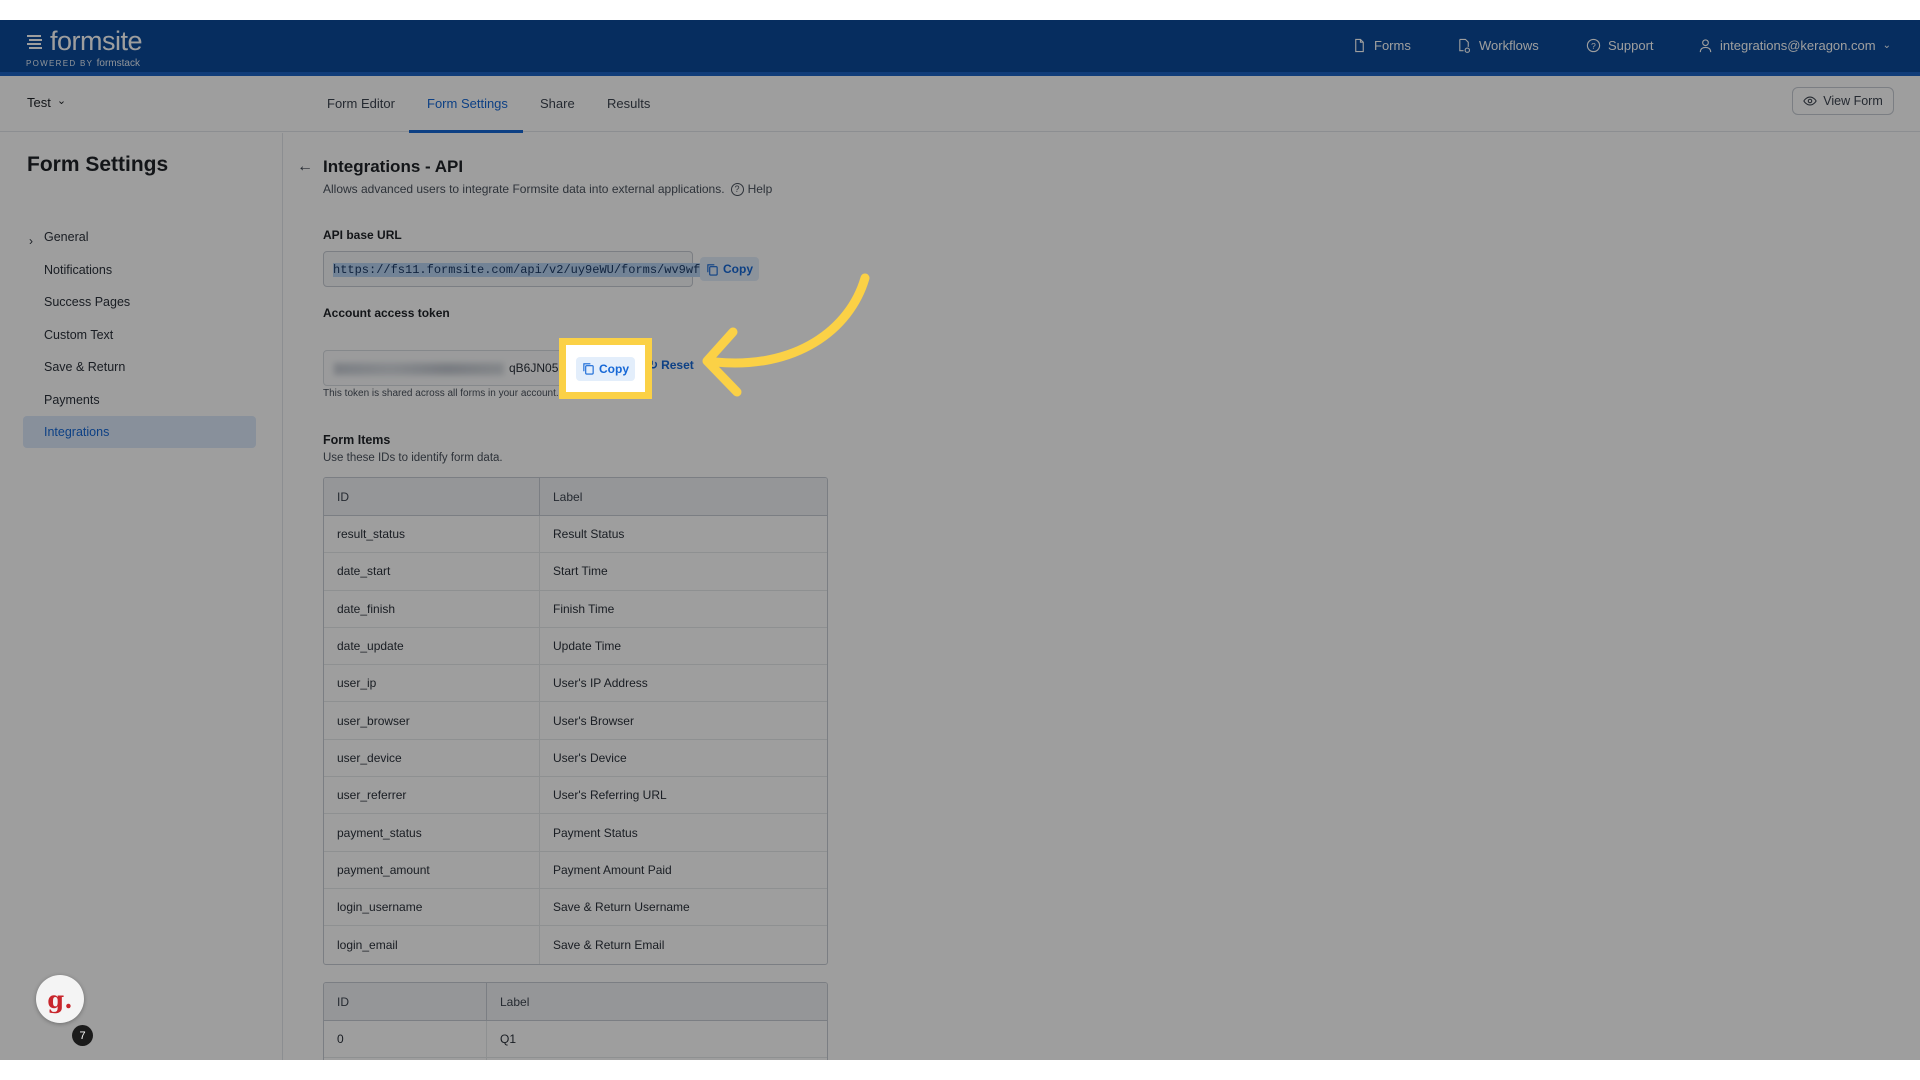 The width and height of the screenshot is (1920, 1080). I want to click on cell-id: user_referrer, so click(432, 795).